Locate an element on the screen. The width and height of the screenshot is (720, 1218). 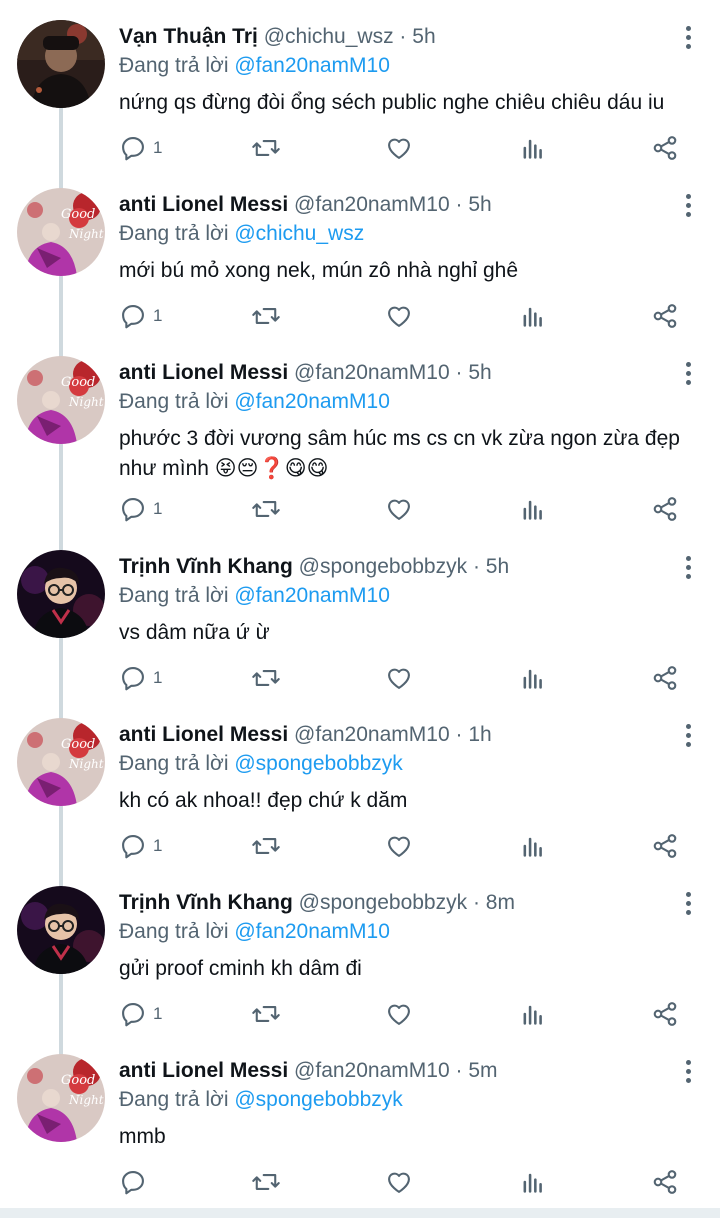
action-bar: 1 is located at coordinates (404, 316).